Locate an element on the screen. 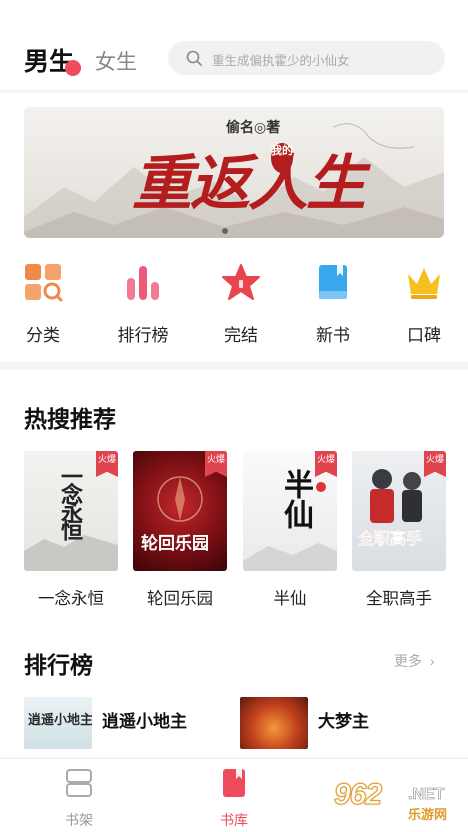 This screenshot has height=832, width=468. book-cover: 全职高手 火爆 is located at coordinates (399, 511).